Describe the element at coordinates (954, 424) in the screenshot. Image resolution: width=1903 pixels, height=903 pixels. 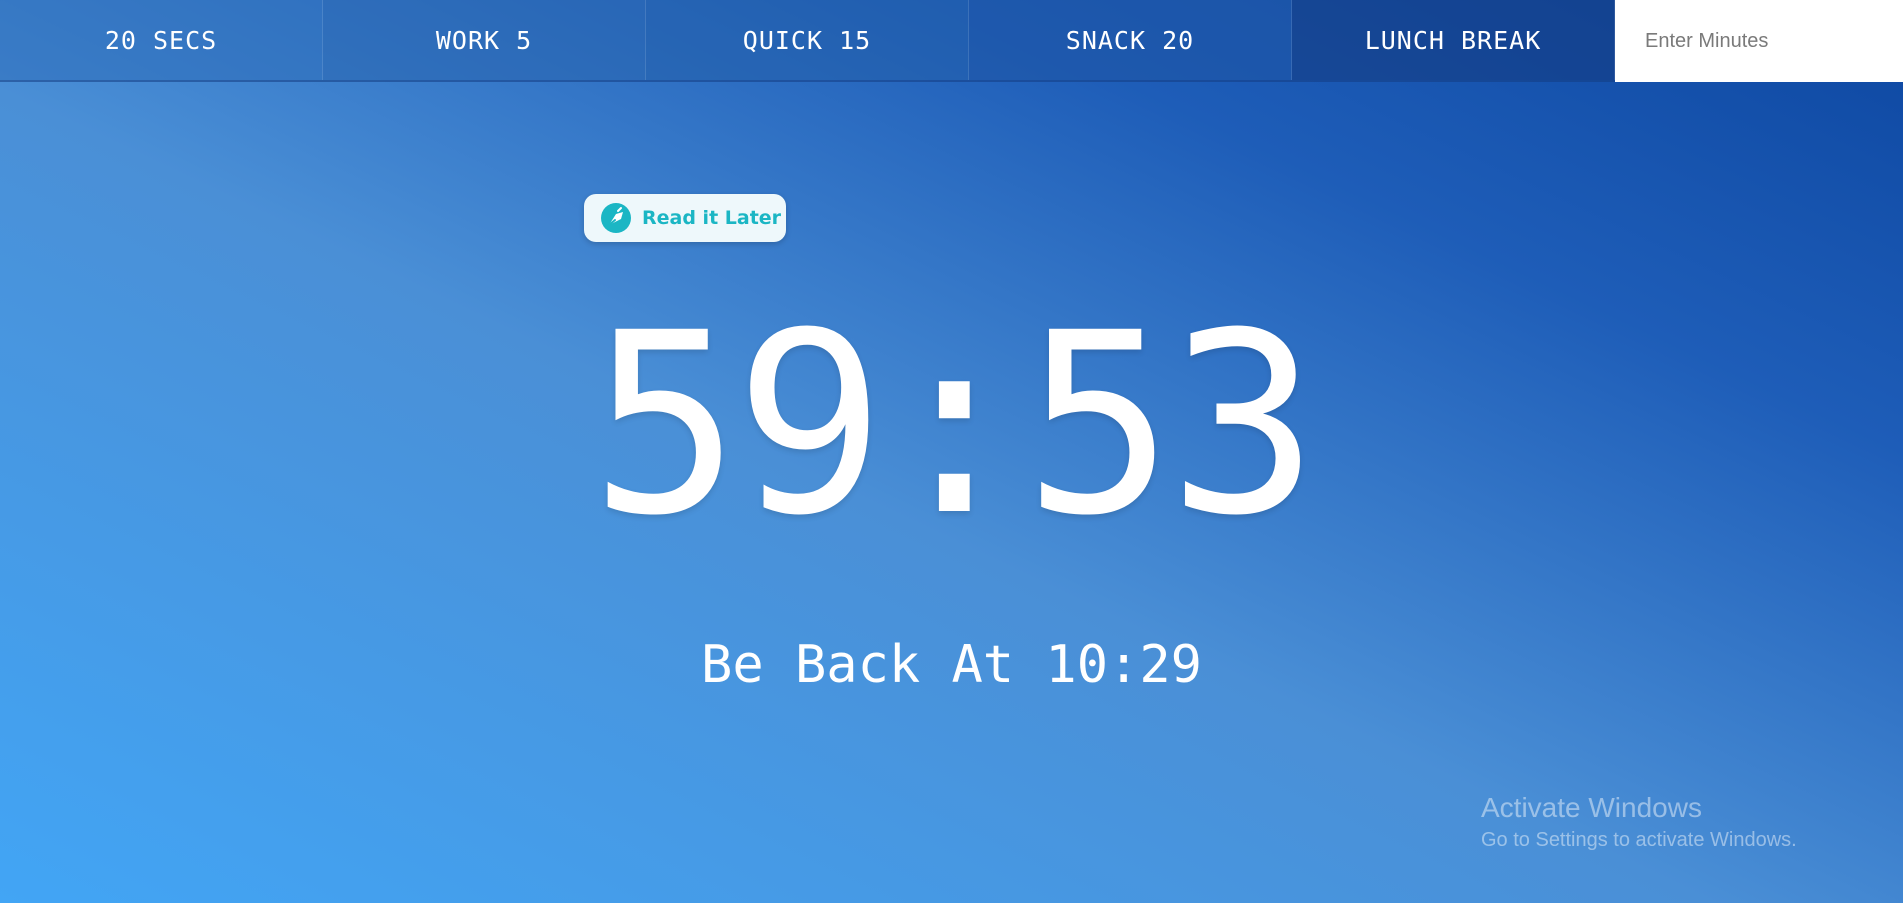
I see `countdown-timer: 59:53` at that location.